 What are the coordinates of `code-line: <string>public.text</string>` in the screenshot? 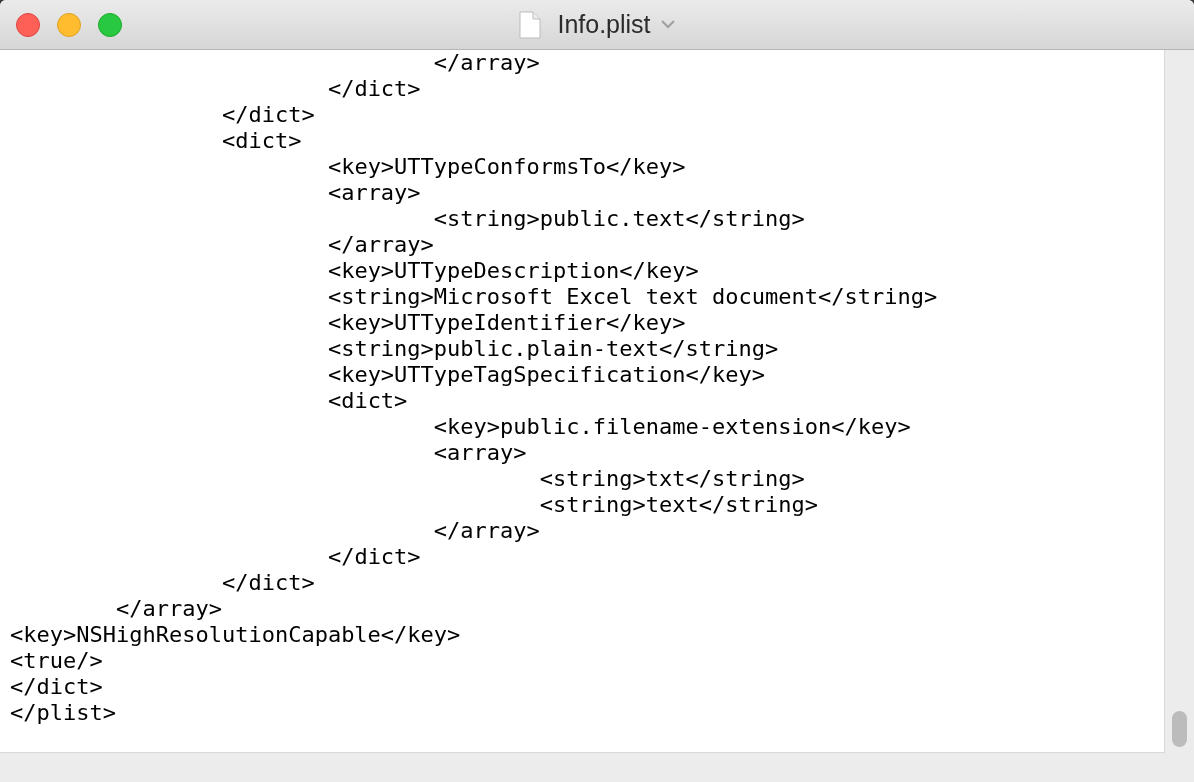 It's located at (618, 219).